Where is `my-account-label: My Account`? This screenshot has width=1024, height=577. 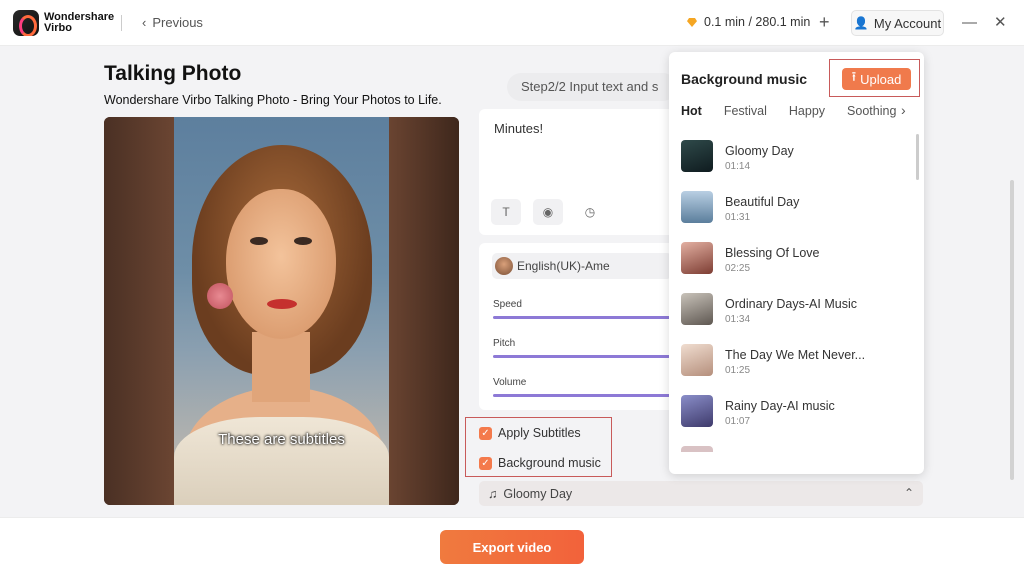 my-account-label: My Account is located at coordinates (907, 23).